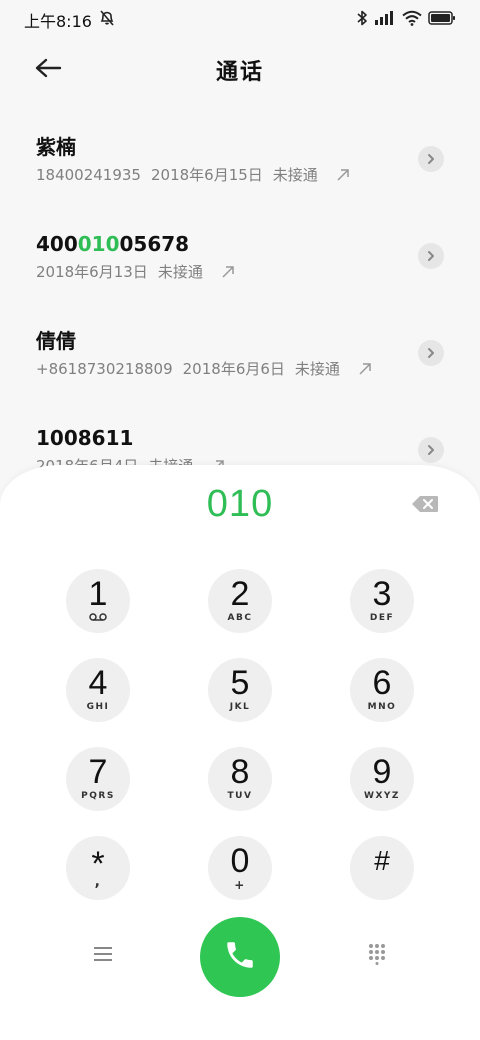 Image resolution: width=480 pixels, height=1040 pixels. I want to click on call-name-part: 400, so click(57, 244).